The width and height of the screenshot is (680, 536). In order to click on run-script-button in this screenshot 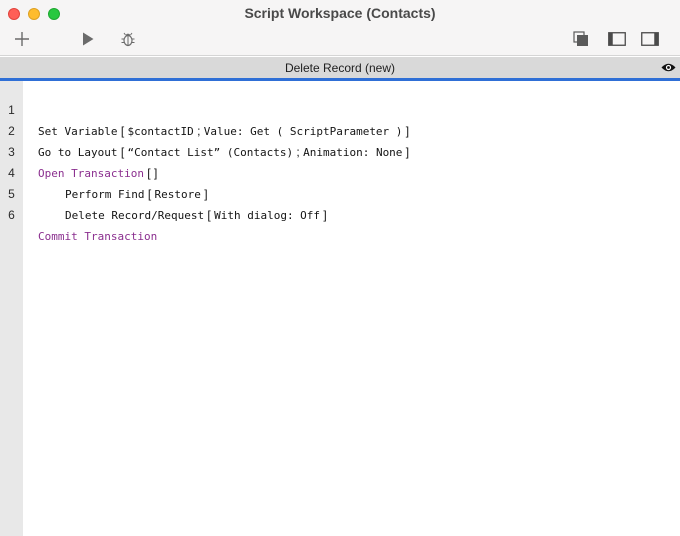, I will do `click(88, 39)`.